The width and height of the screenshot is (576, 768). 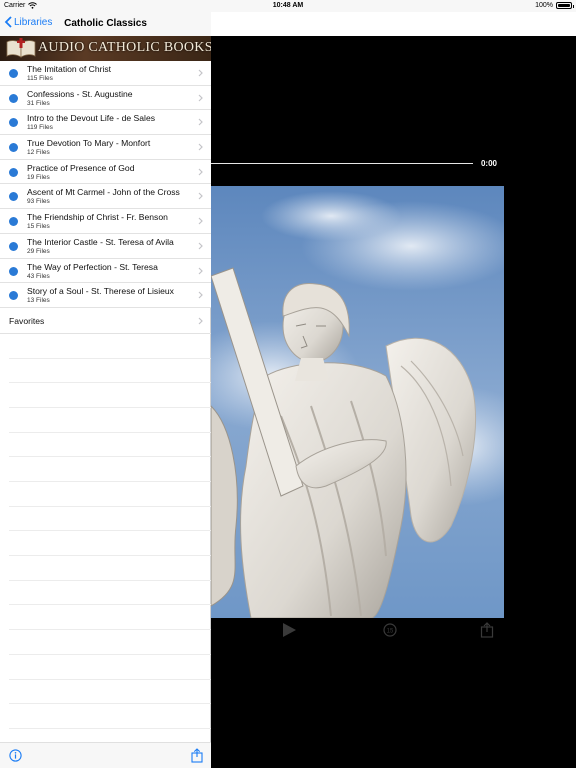 What do you see at coordinates (38, 177) in the screenshot?
I see `book-file-count: 19 Files` at bounding box center [38, 177].